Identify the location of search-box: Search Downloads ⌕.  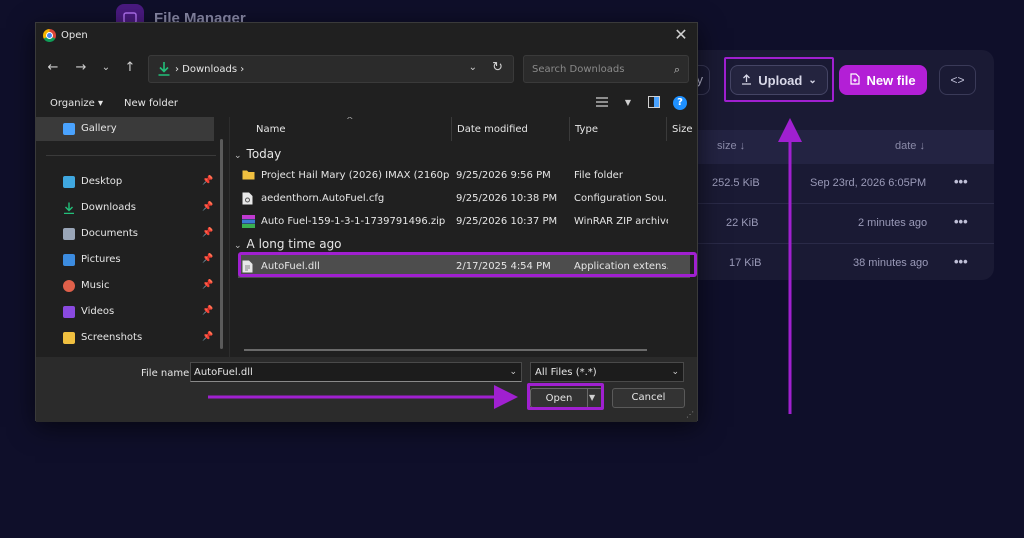
(606, 69).